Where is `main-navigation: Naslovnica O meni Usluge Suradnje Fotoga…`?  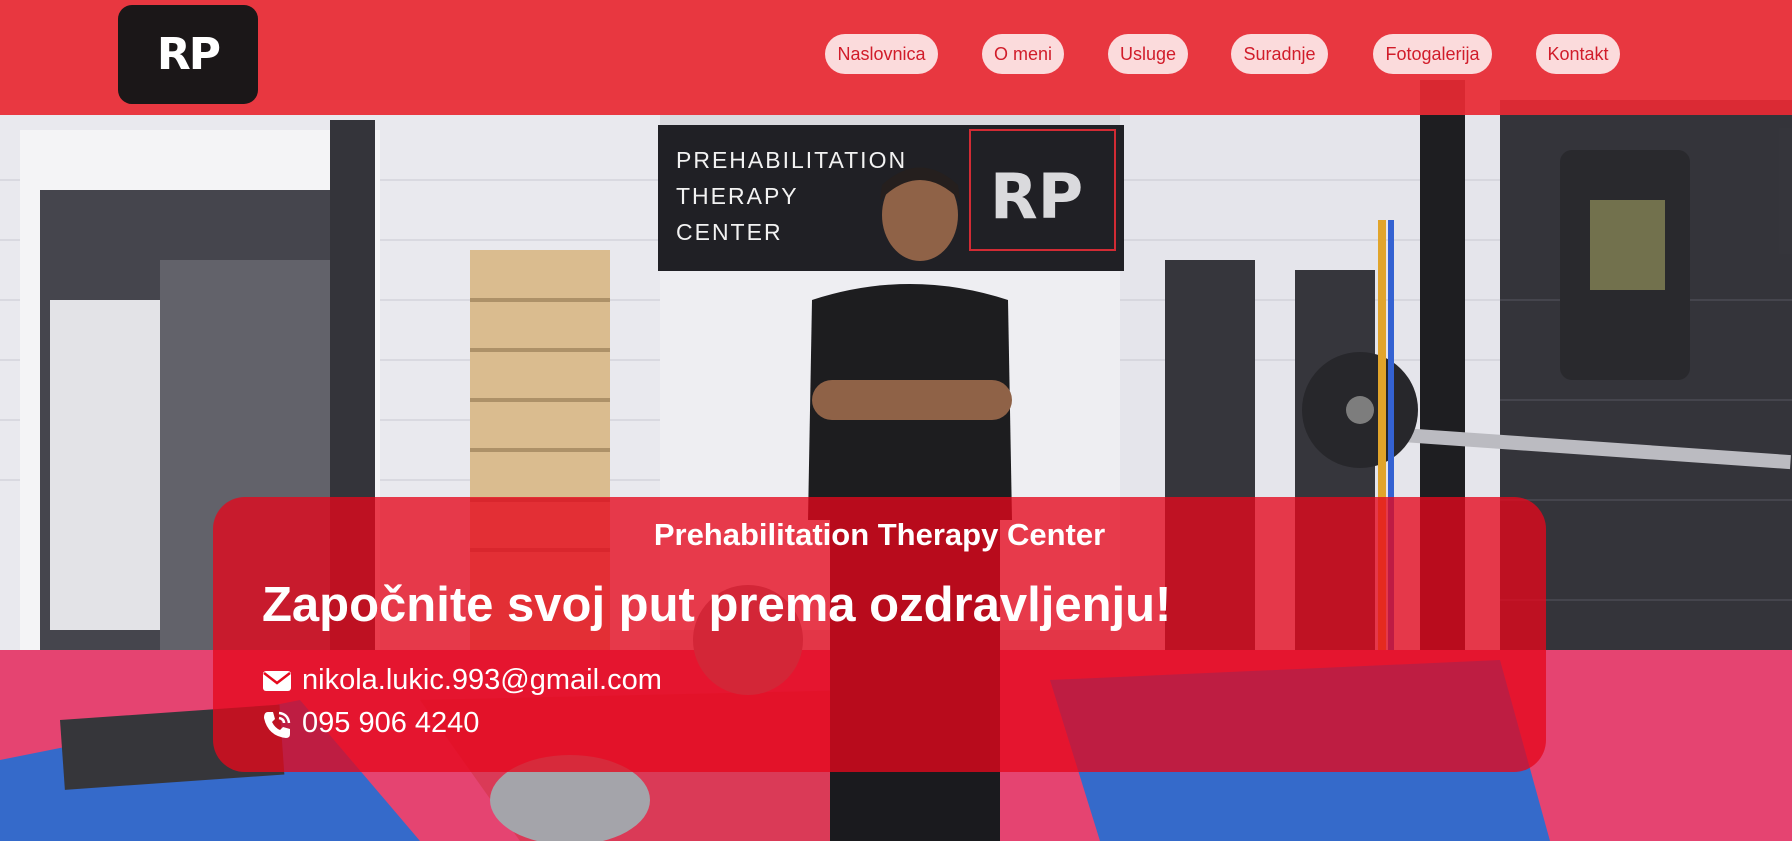
main-navigation: Naslovnica O meni Usluge Suradnje Fotoga… is located at coordinates (896, 54).